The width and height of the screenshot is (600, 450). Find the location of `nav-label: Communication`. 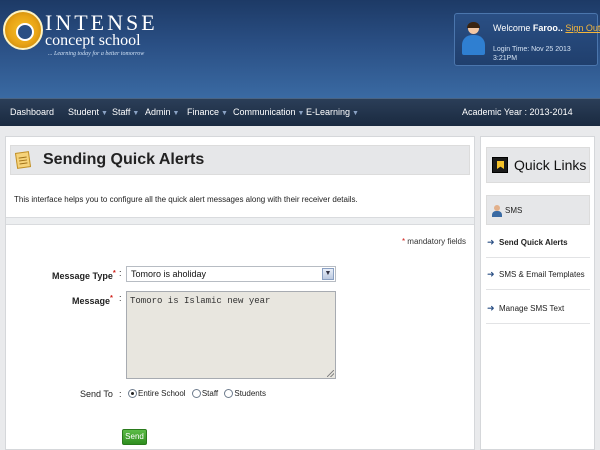

nav-label: Communication is located at coordinates (264, 112).